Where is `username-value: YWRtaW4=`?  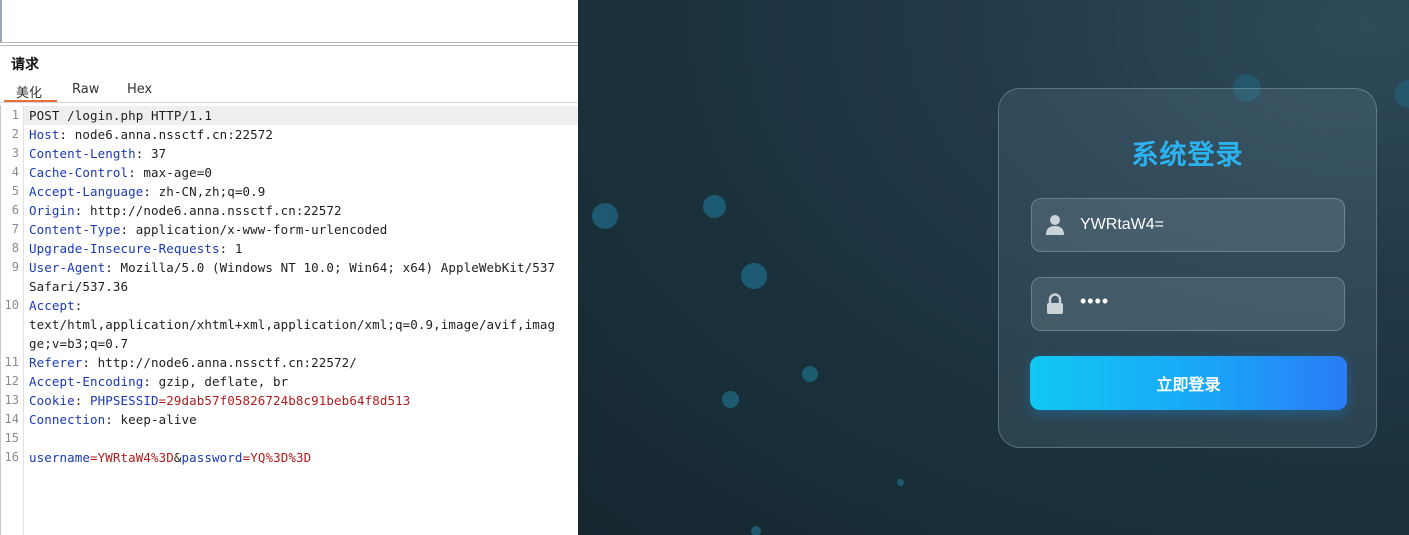 username-value: YWRtaW4= is located at coordinates (1122, 224).